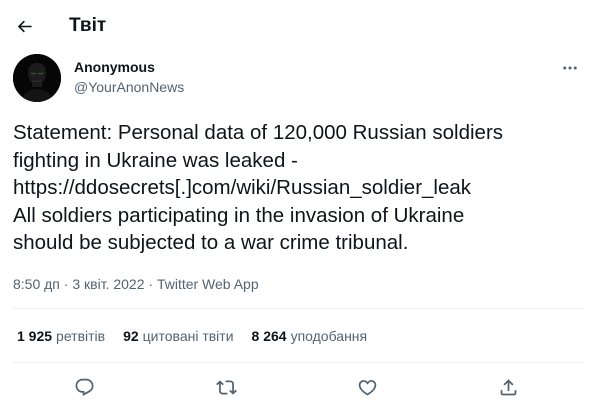  I want to click on likes-count: 8 264, so click(269, 336).